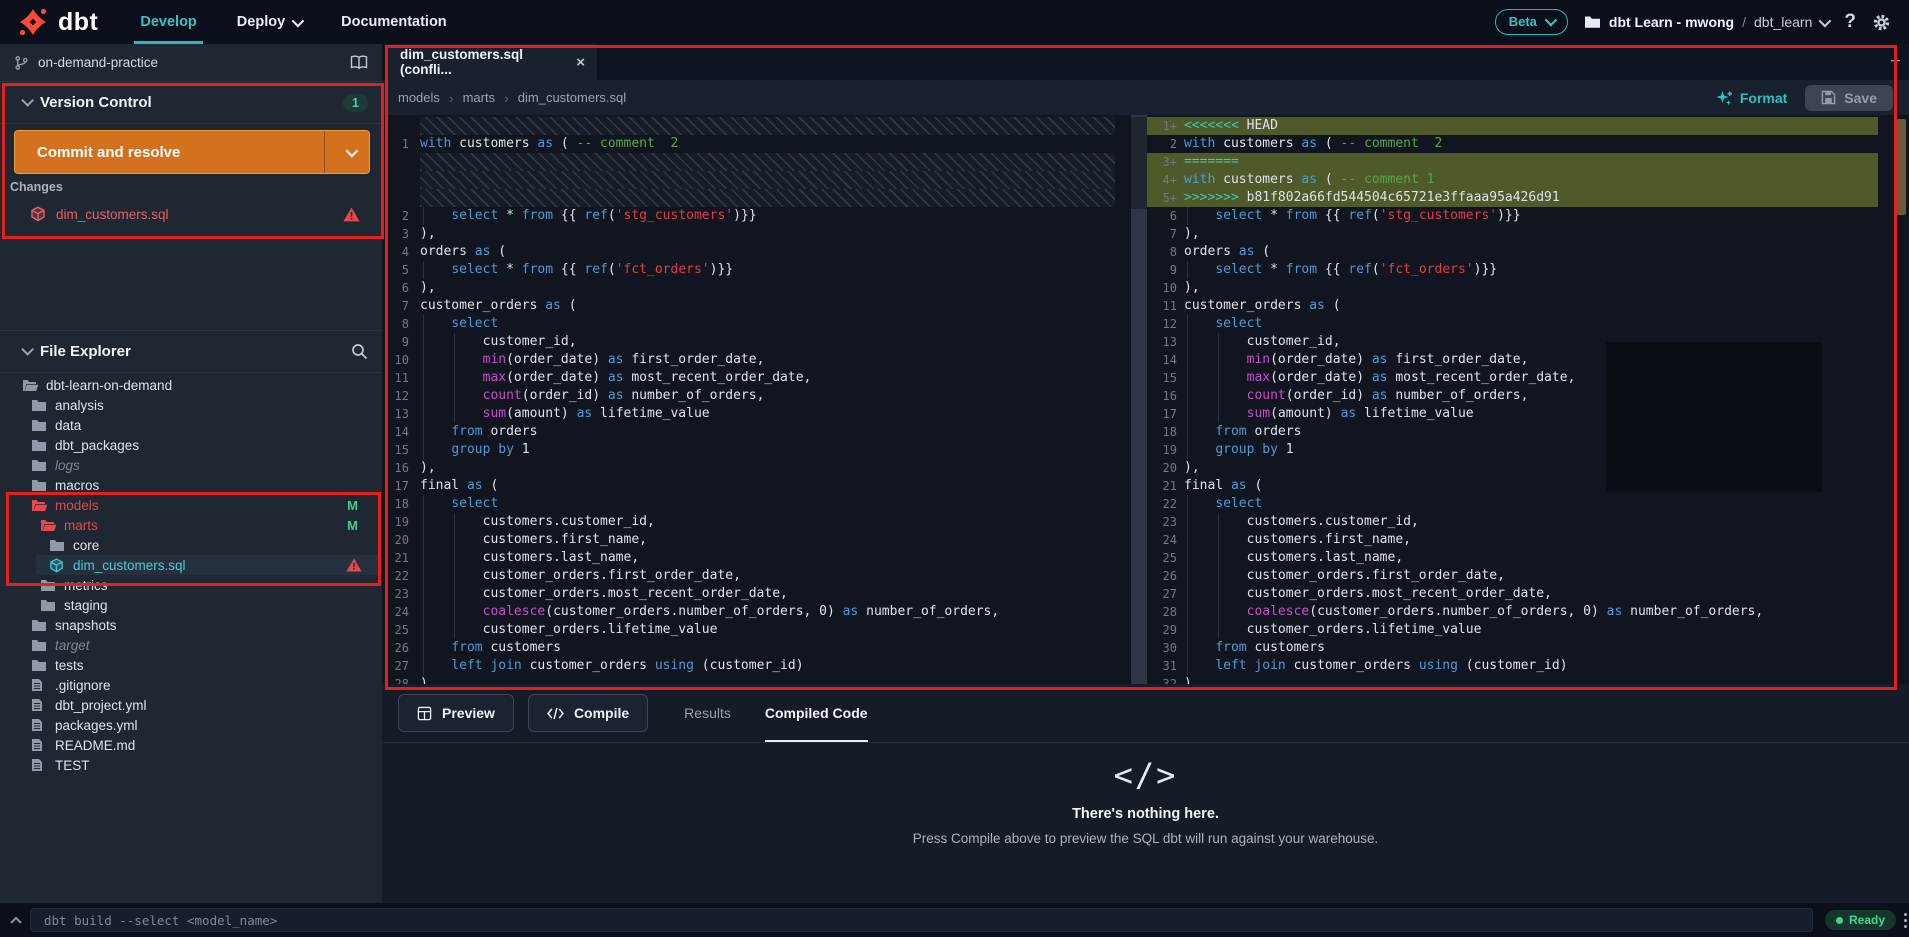 This screenshot has width=1909, height=937. What do you see at coordinates (1512, 144) in the screenshot?
I see `code-line: 2 with customers as ( -- comment 2` at bounding box center [1512, 144].